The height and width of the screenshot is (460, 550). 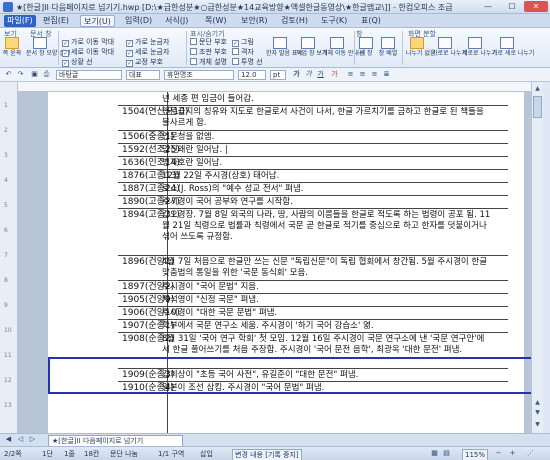 What do you see at coordinates (294, 21) in the screenshot?
I see `menu-review: 검토(H)` at bounding box center [294, 21].